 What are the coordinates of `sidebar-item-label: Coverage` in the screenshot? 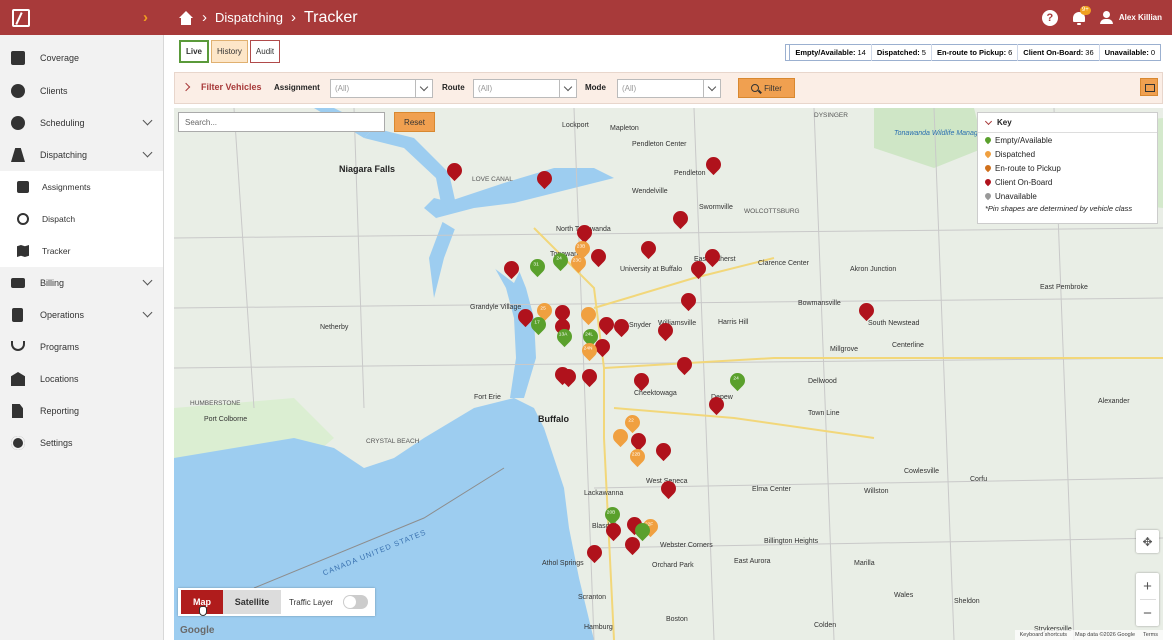 It's located at (60, 58).